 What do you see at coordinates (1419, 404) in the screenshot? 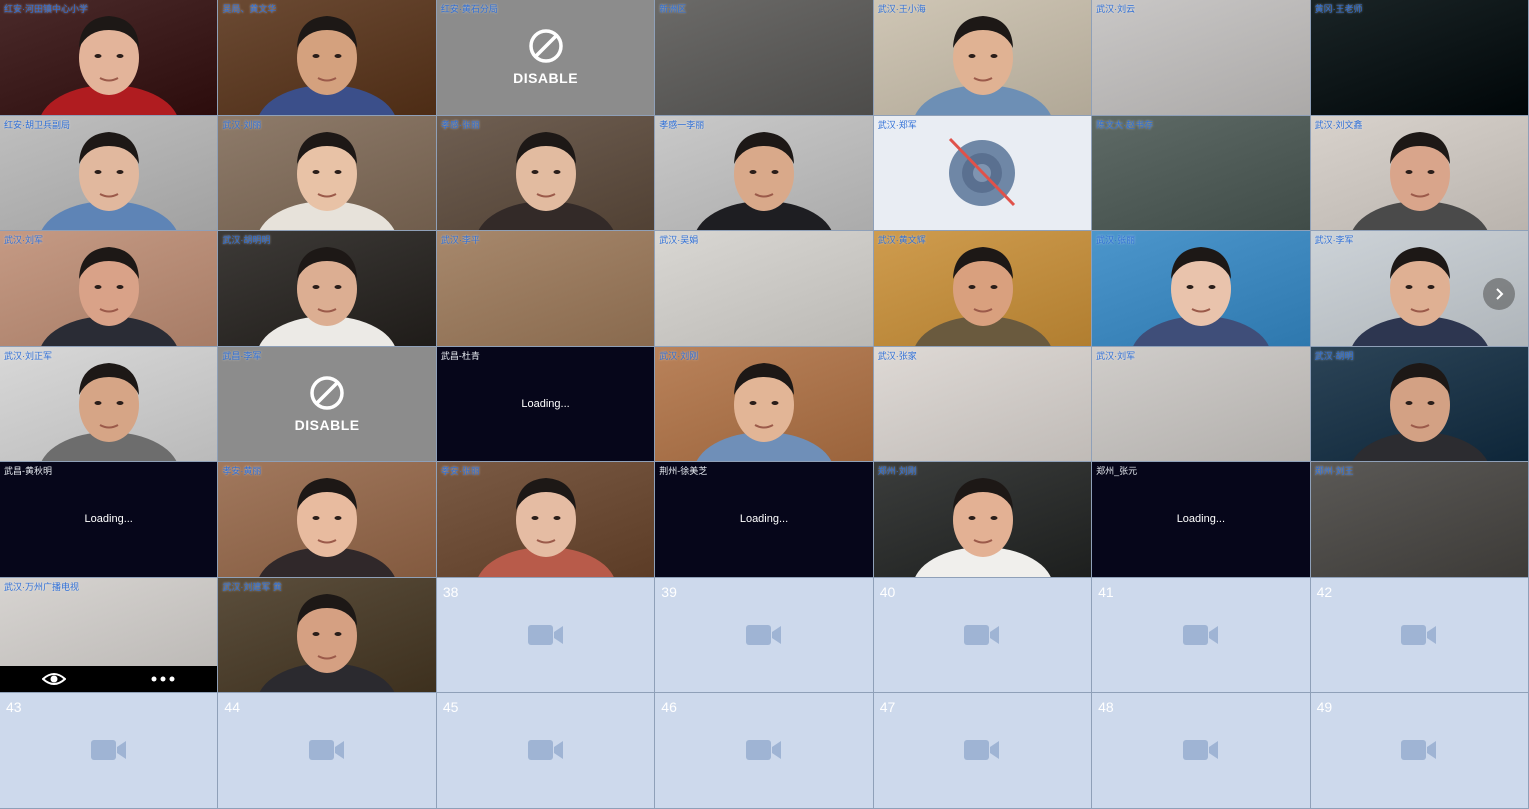
I see `participant-tile: 武汉·胡明` at bounding box center [1419, 404].